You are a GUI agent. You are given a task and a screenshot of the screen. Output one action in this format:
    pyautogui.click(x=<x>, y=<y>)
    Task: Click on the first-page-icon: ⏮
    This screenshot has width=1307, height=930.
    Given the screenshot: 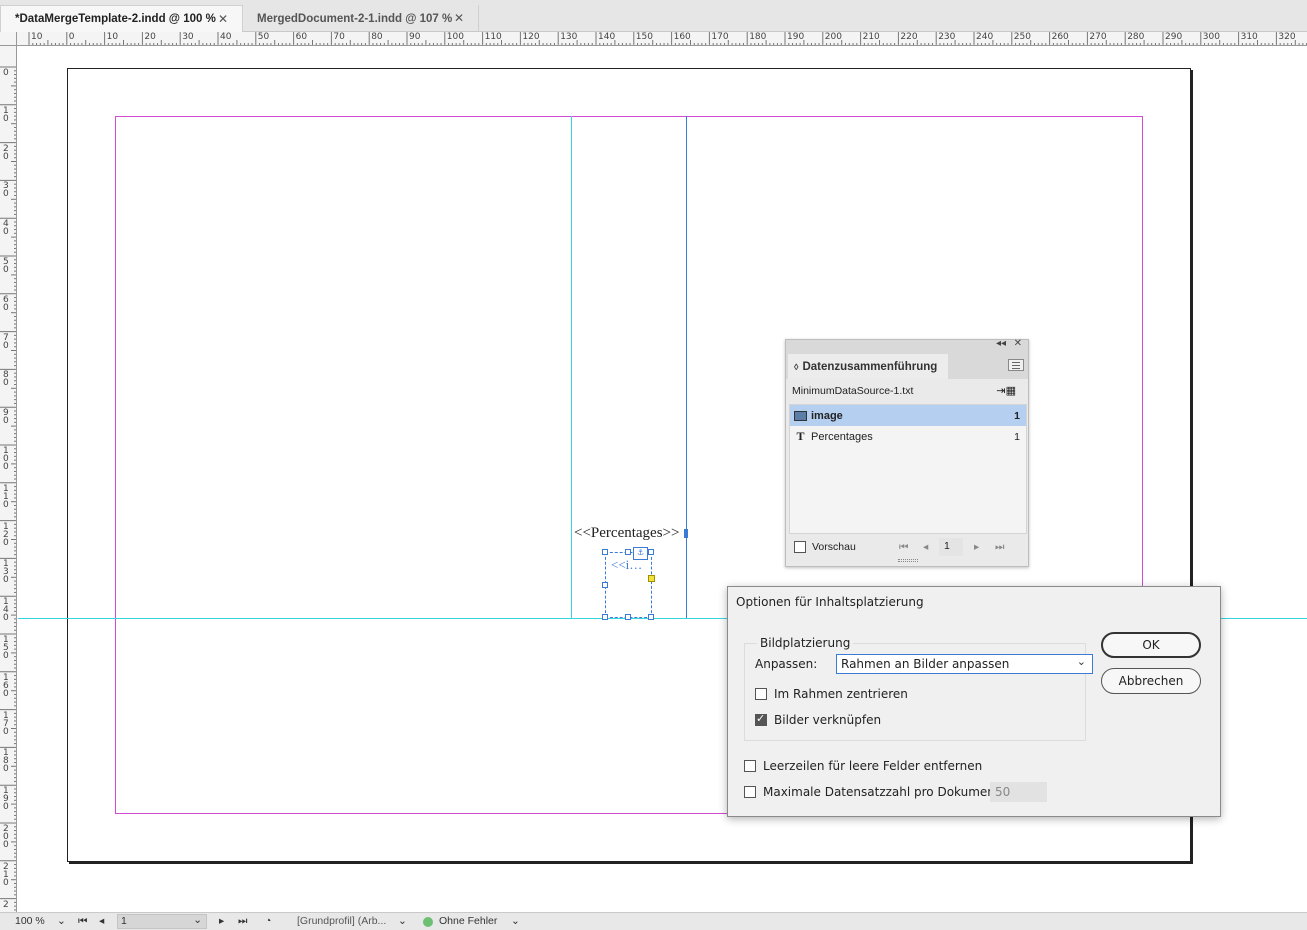 What is the action you would take?
    pyautogui.click(x=82, y=921)
    